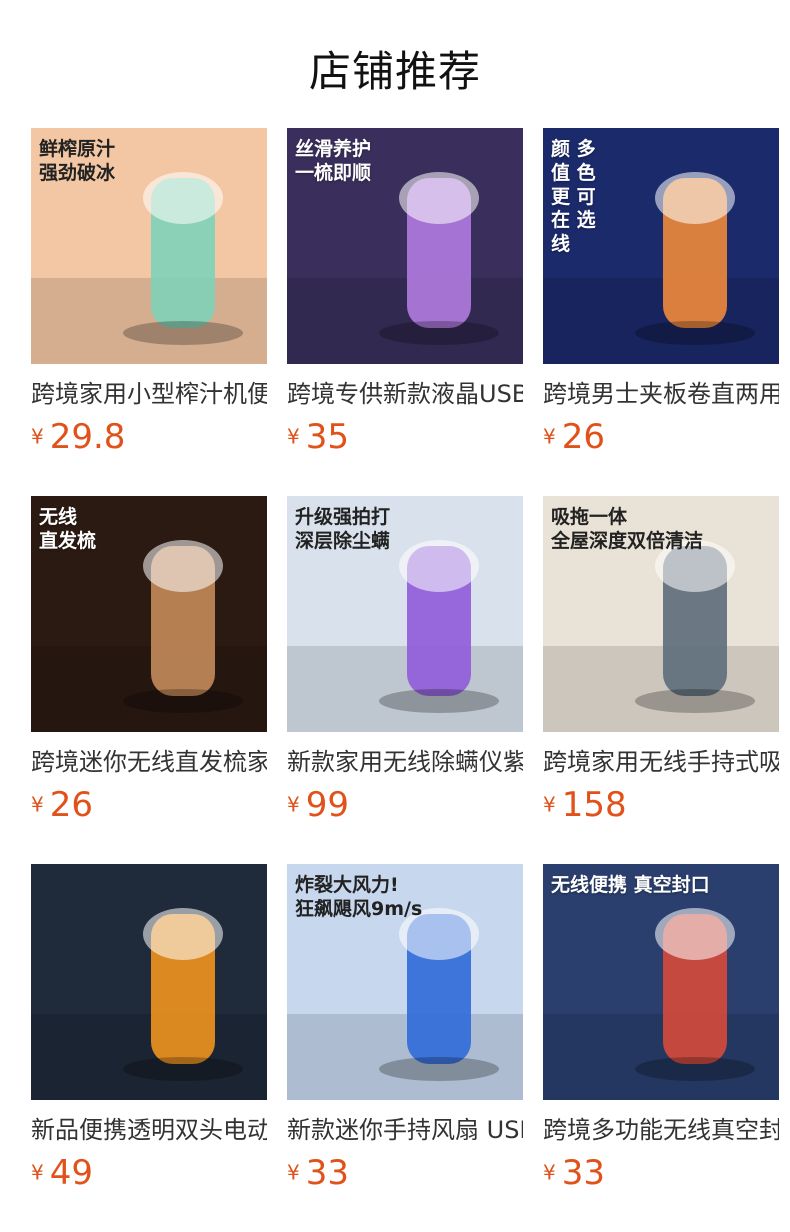 The image size is (790, 1232). Describe the element at coordinates (405, 436) in the screenshot. I see `product-price: ¥35` at that location.